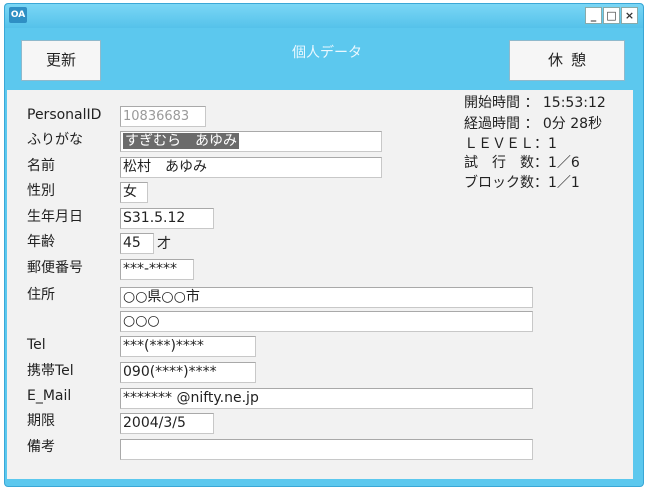 The height and width of the screenshot is (491, 650). Describe the element at coordinates (535, 103) in the screenshot. I see `start-time-text: 開始時間 ： 15:53:12` at that location.